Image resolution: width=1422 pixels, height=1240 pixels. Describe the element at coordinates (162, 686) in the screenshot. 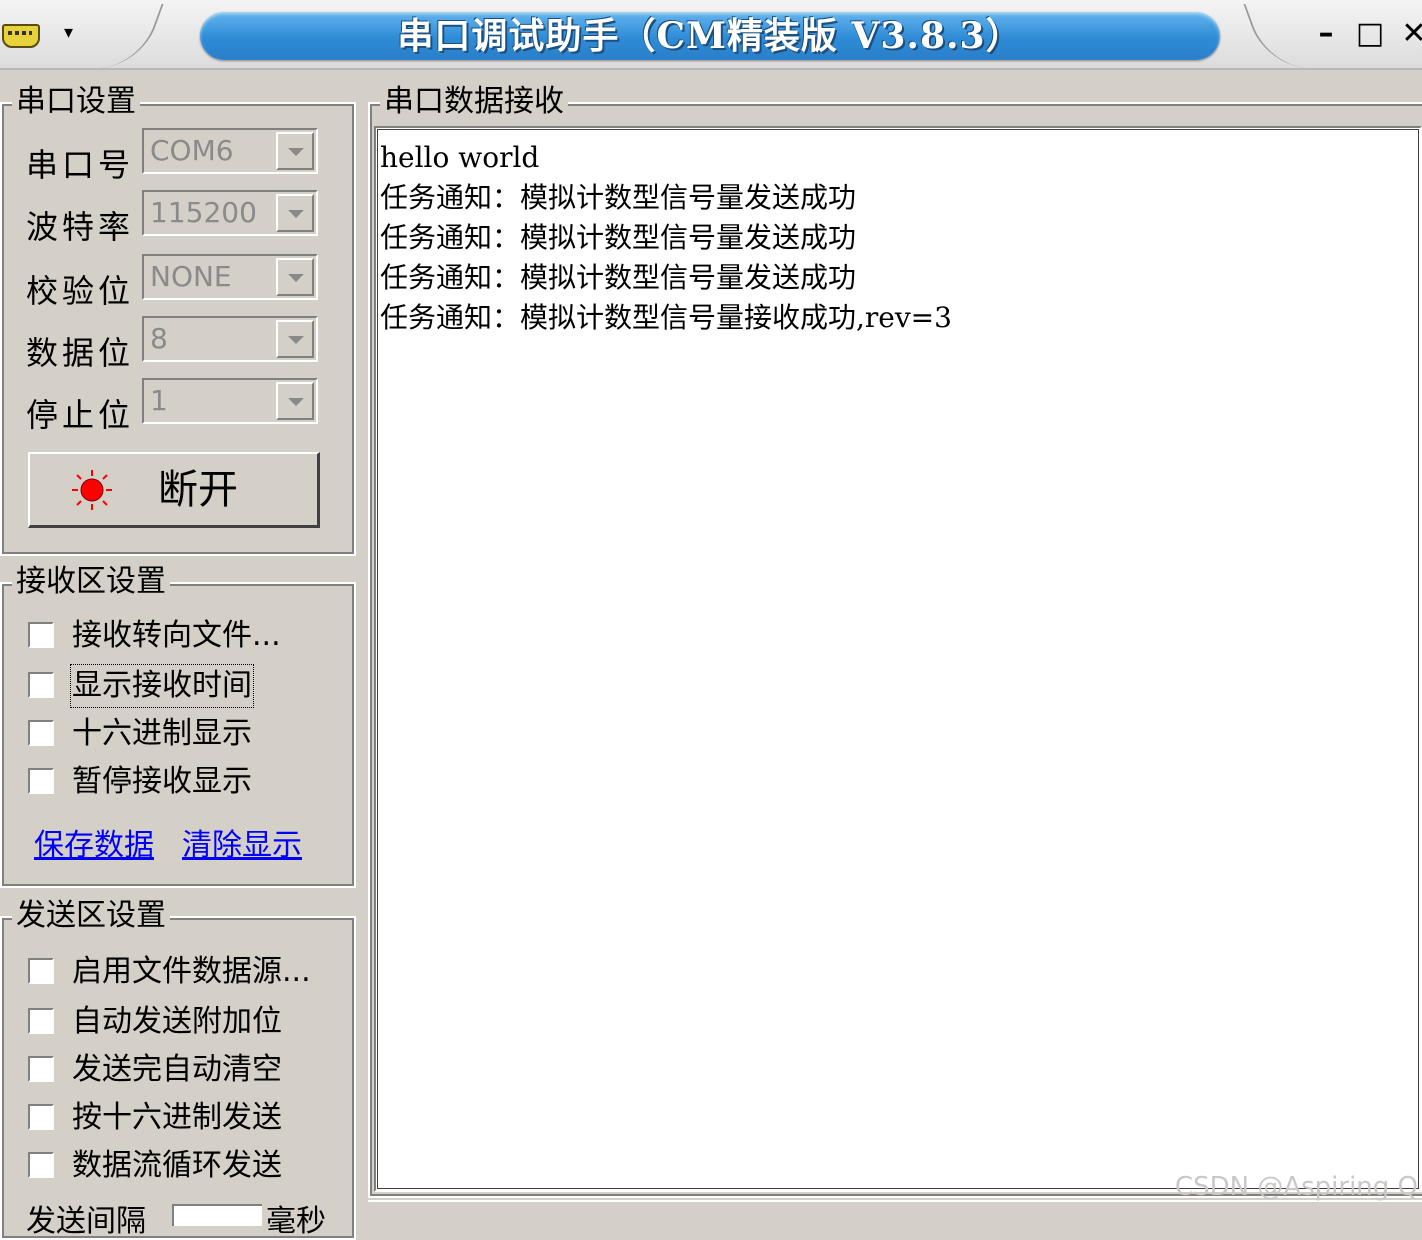

I see `checkbox-label: 显示接收时间` at that location.